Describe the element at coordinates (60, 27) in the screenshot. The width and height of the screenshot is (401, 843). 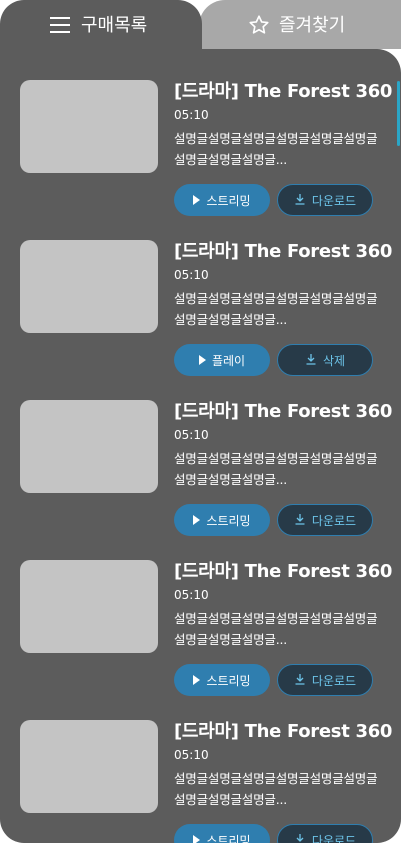
I see `menu-icon` at that location.